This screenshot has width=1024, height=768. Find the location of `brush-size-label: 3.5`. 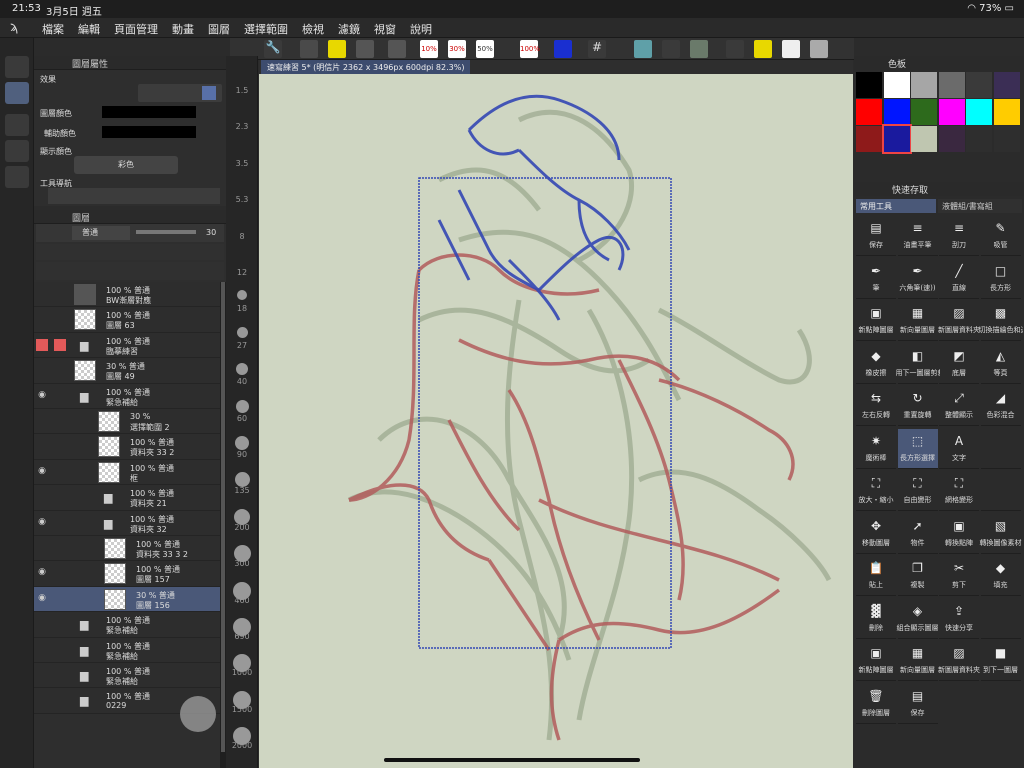

brush-size-label: 3.5 is located at coordinates (242, 163).